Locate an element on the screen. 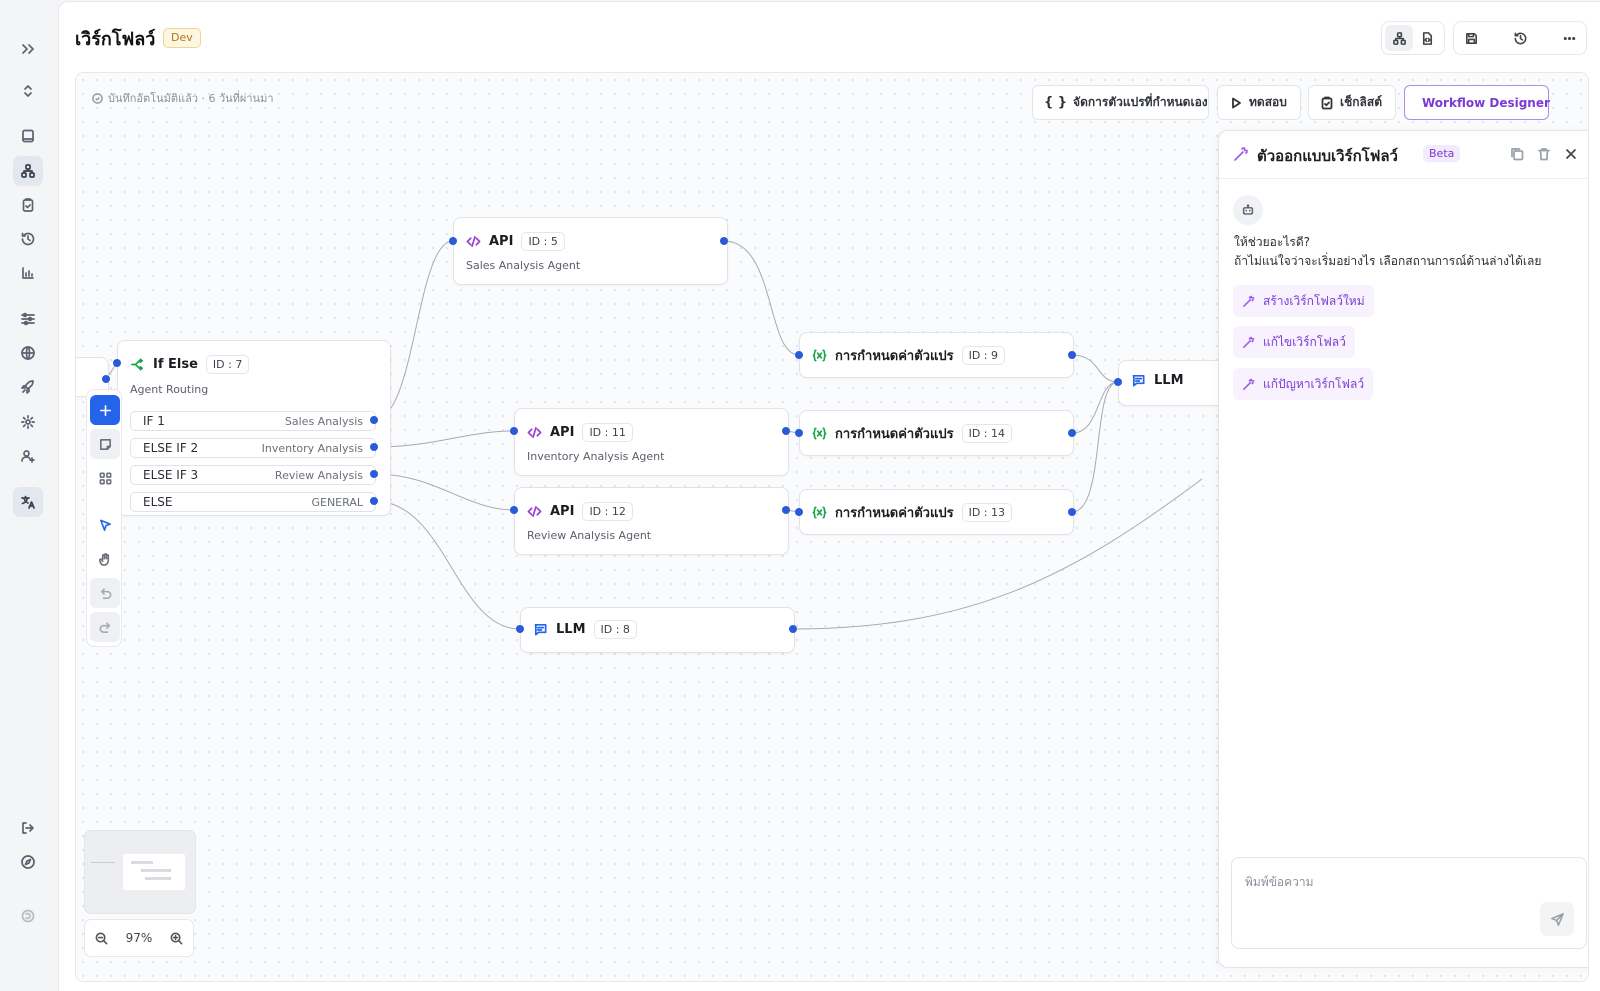  logout-icon is located at coordinates (28, 828).